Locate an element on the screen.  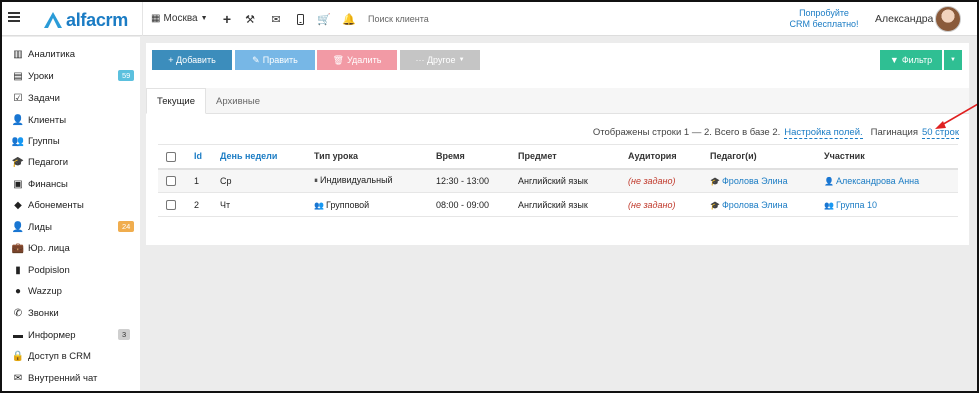
sidebar-item-label: Доступ в CRM is located at coordinates (59, 356).